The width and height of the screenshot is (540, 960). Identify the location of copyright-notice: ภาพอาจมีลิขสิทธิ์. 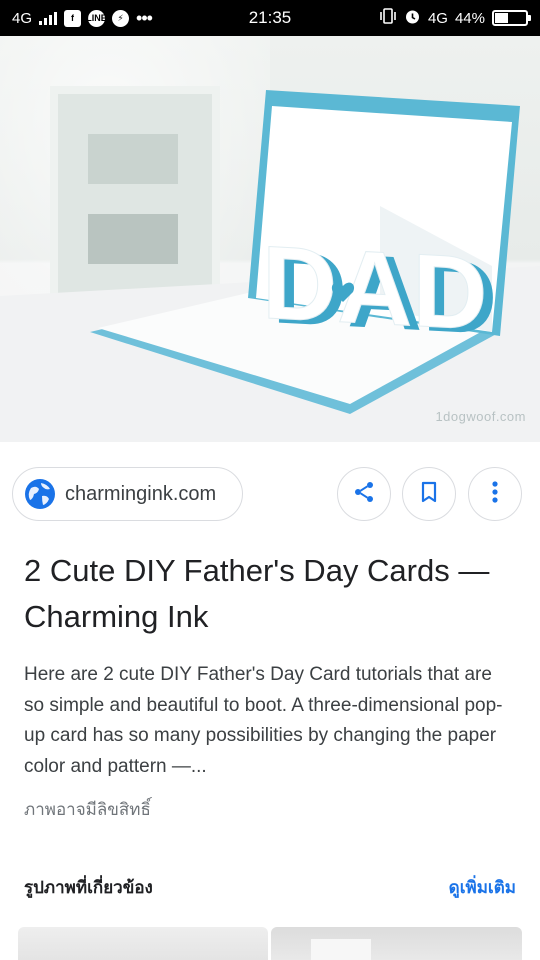
(87, 809).